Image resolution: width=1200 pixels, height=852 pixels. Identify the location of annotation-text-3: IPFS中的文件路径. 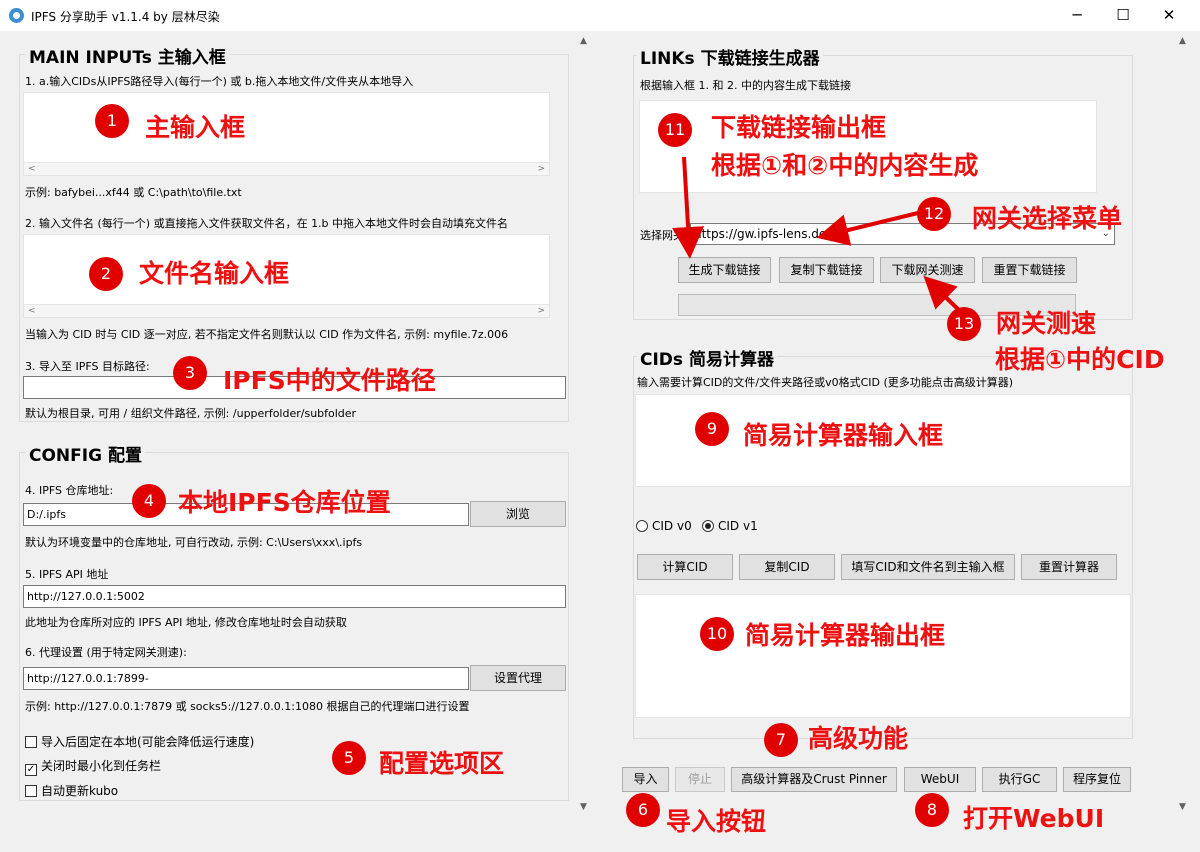
(329, 380).